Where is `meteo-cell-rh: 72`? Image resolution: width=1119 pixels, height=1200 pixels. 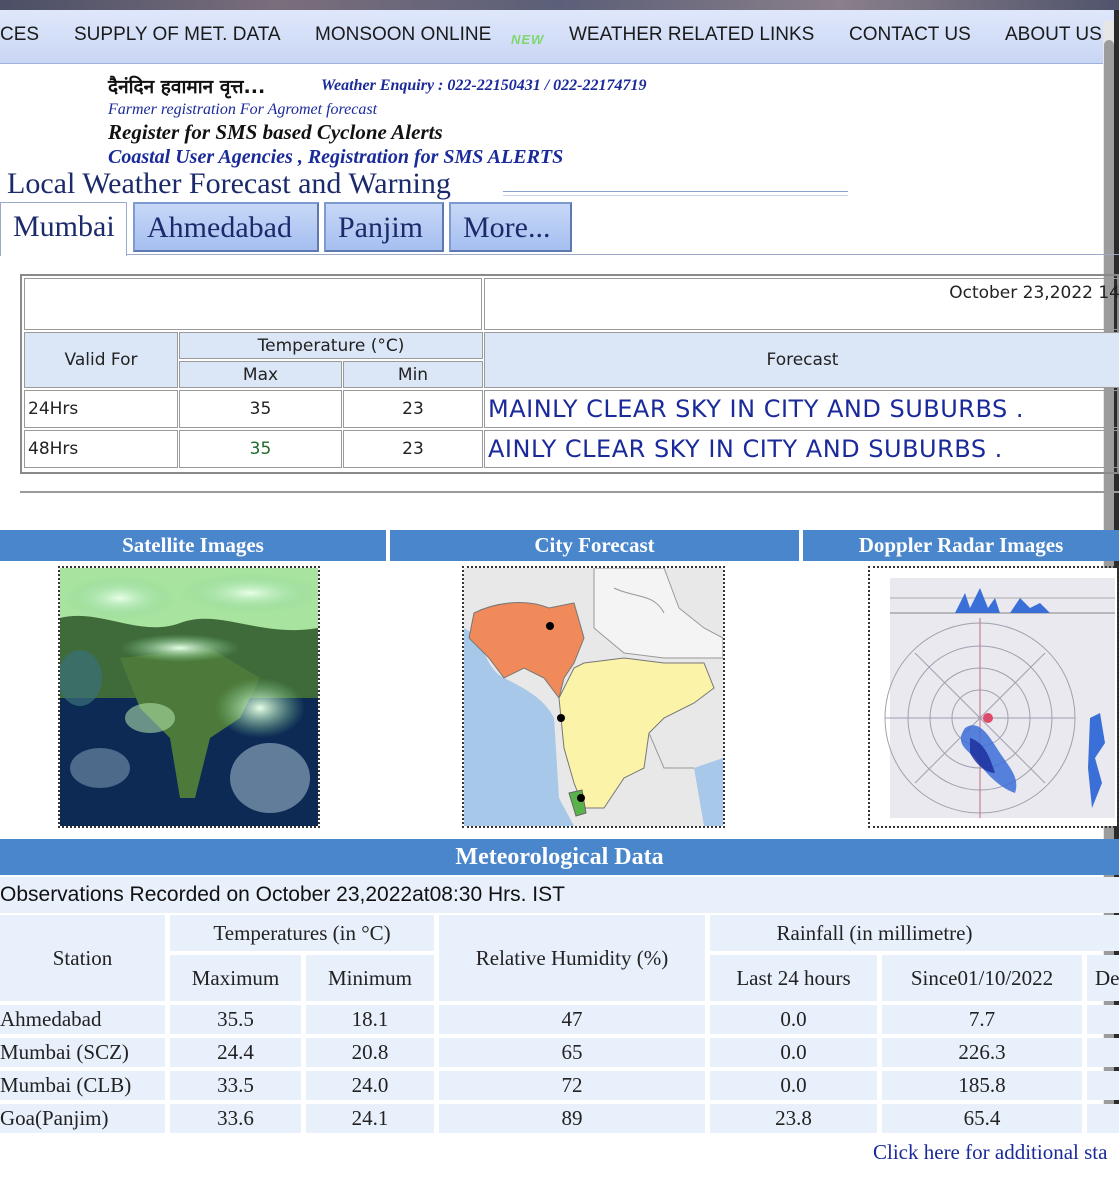
meteo-cell-rh: 72 is located at coordinates (572, 1085).